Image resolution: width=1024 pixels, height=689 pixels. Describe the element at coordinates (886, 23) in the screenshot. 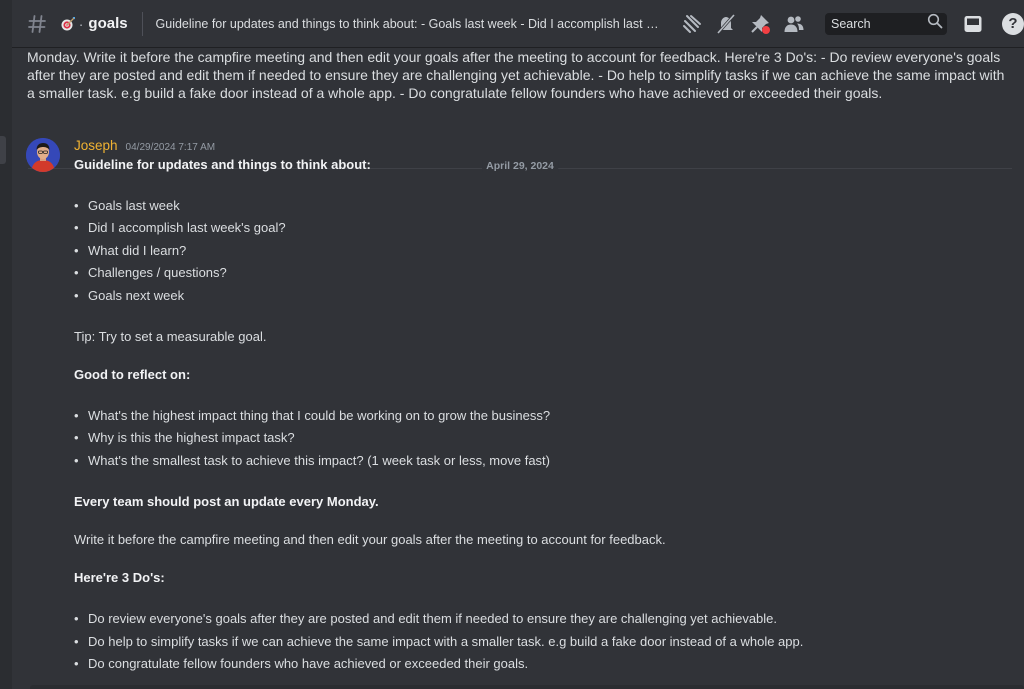

I see `search-input: Search` at that location.